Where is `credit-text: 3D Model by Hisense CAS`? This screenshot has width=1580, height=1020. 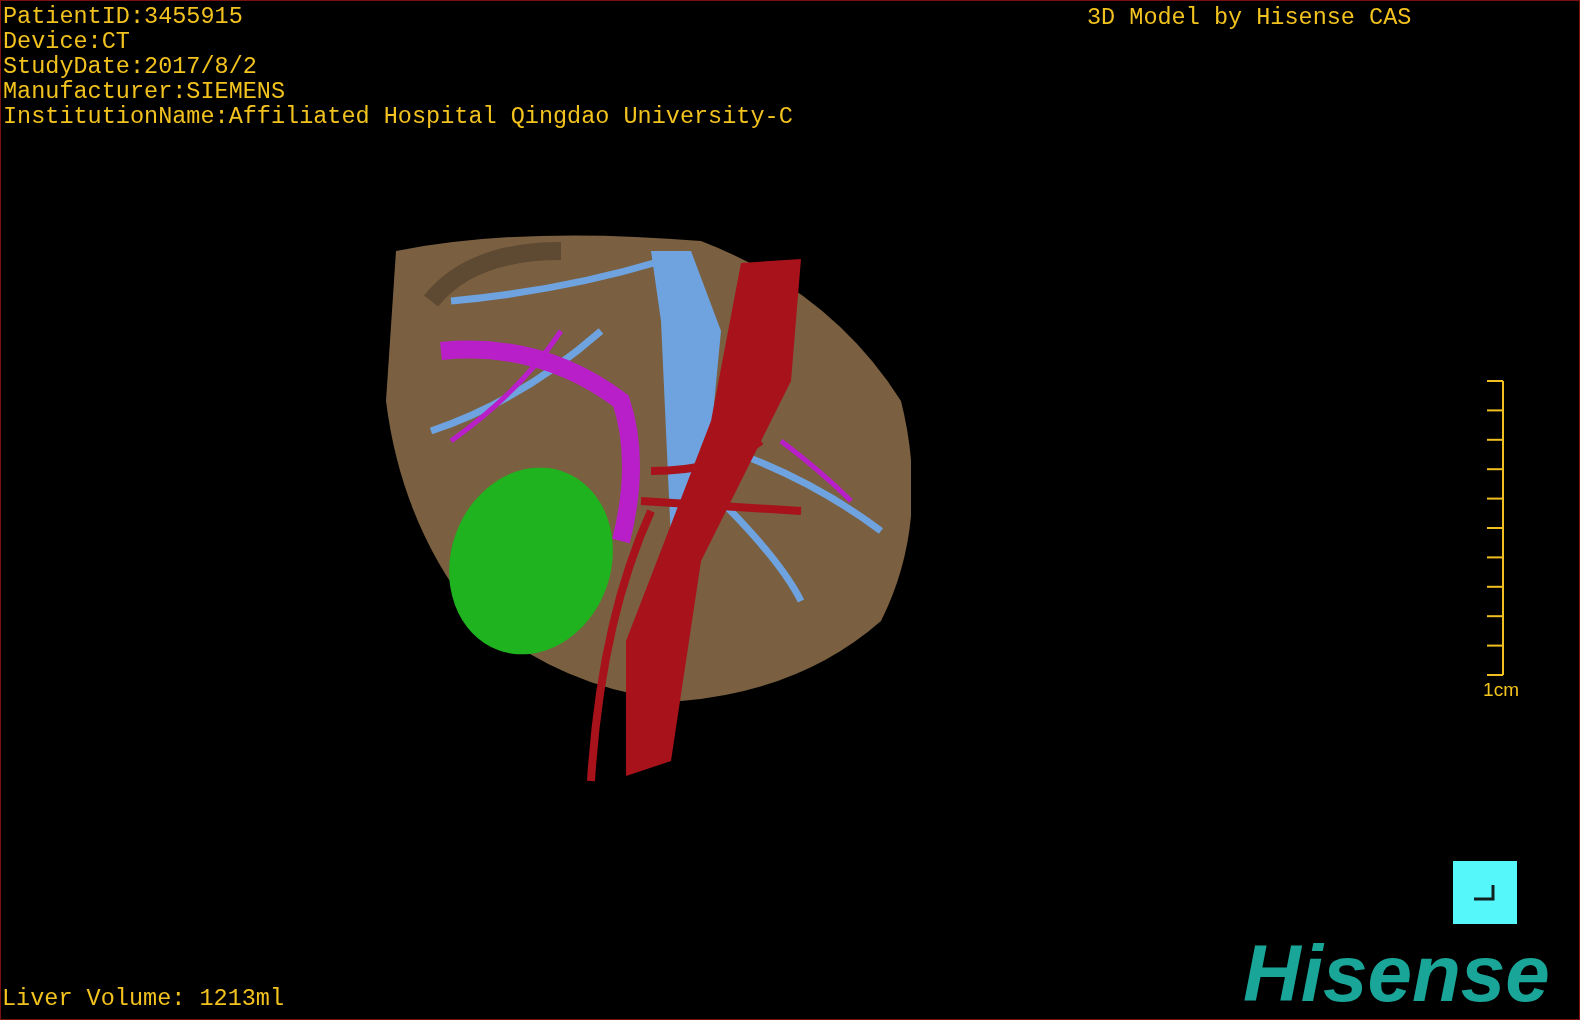
credit-text: 3D Model by Hisense CAS is located at coordinates (1249, 17).